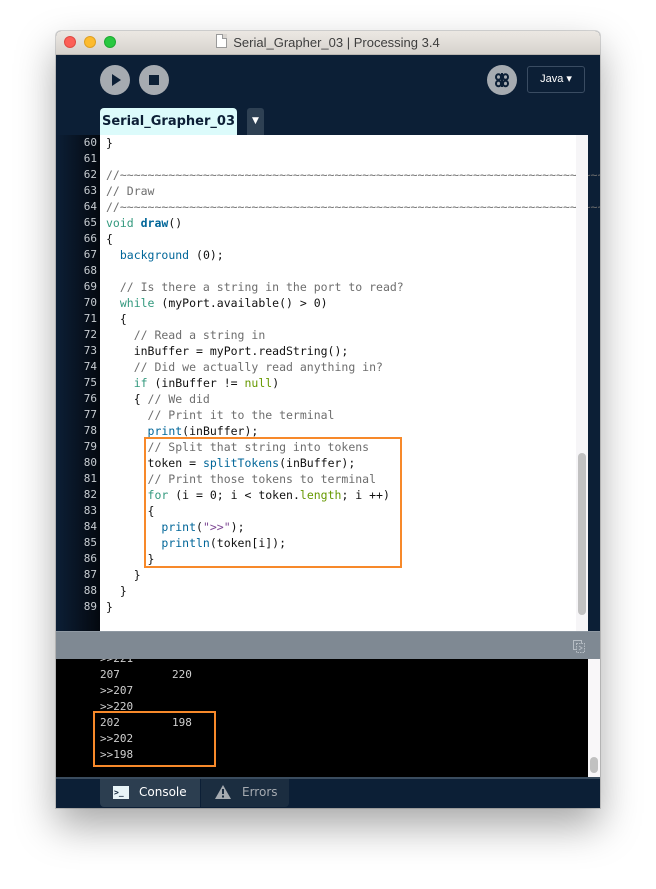 This screenshot has height=889, width=656. What do you see at coordinates (502, 80) in the screenshot?
I see `debugger-button` at bounding box center [502, 80].